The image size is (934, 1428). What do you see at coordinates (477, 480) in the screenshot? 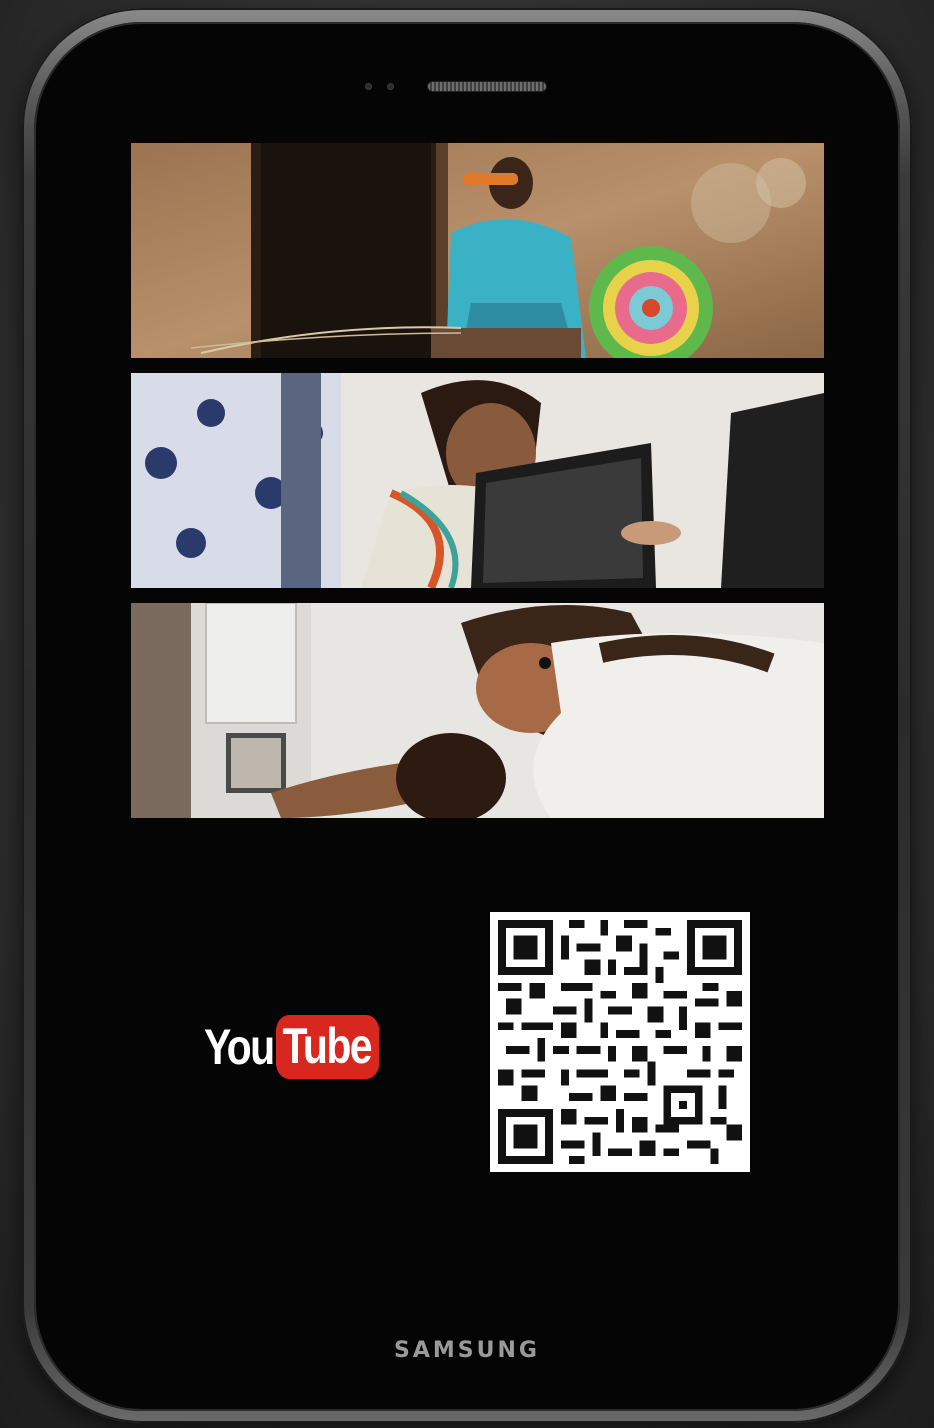
I see `photo-woman-at-computer` at bounding box center [477, 480].